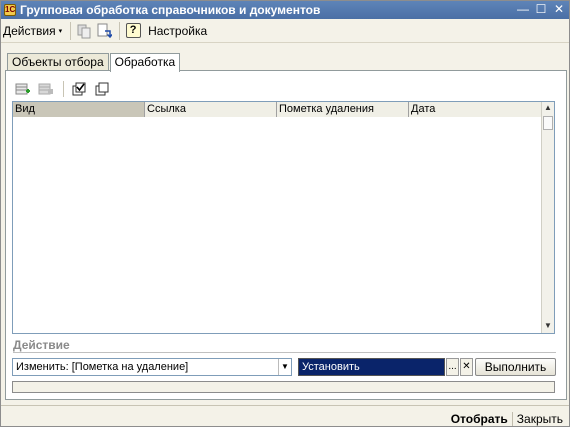  What do you see at coordinates (79, 89) in the screenshot?
I see `check-all-icon` at bounding box center [79, 89].